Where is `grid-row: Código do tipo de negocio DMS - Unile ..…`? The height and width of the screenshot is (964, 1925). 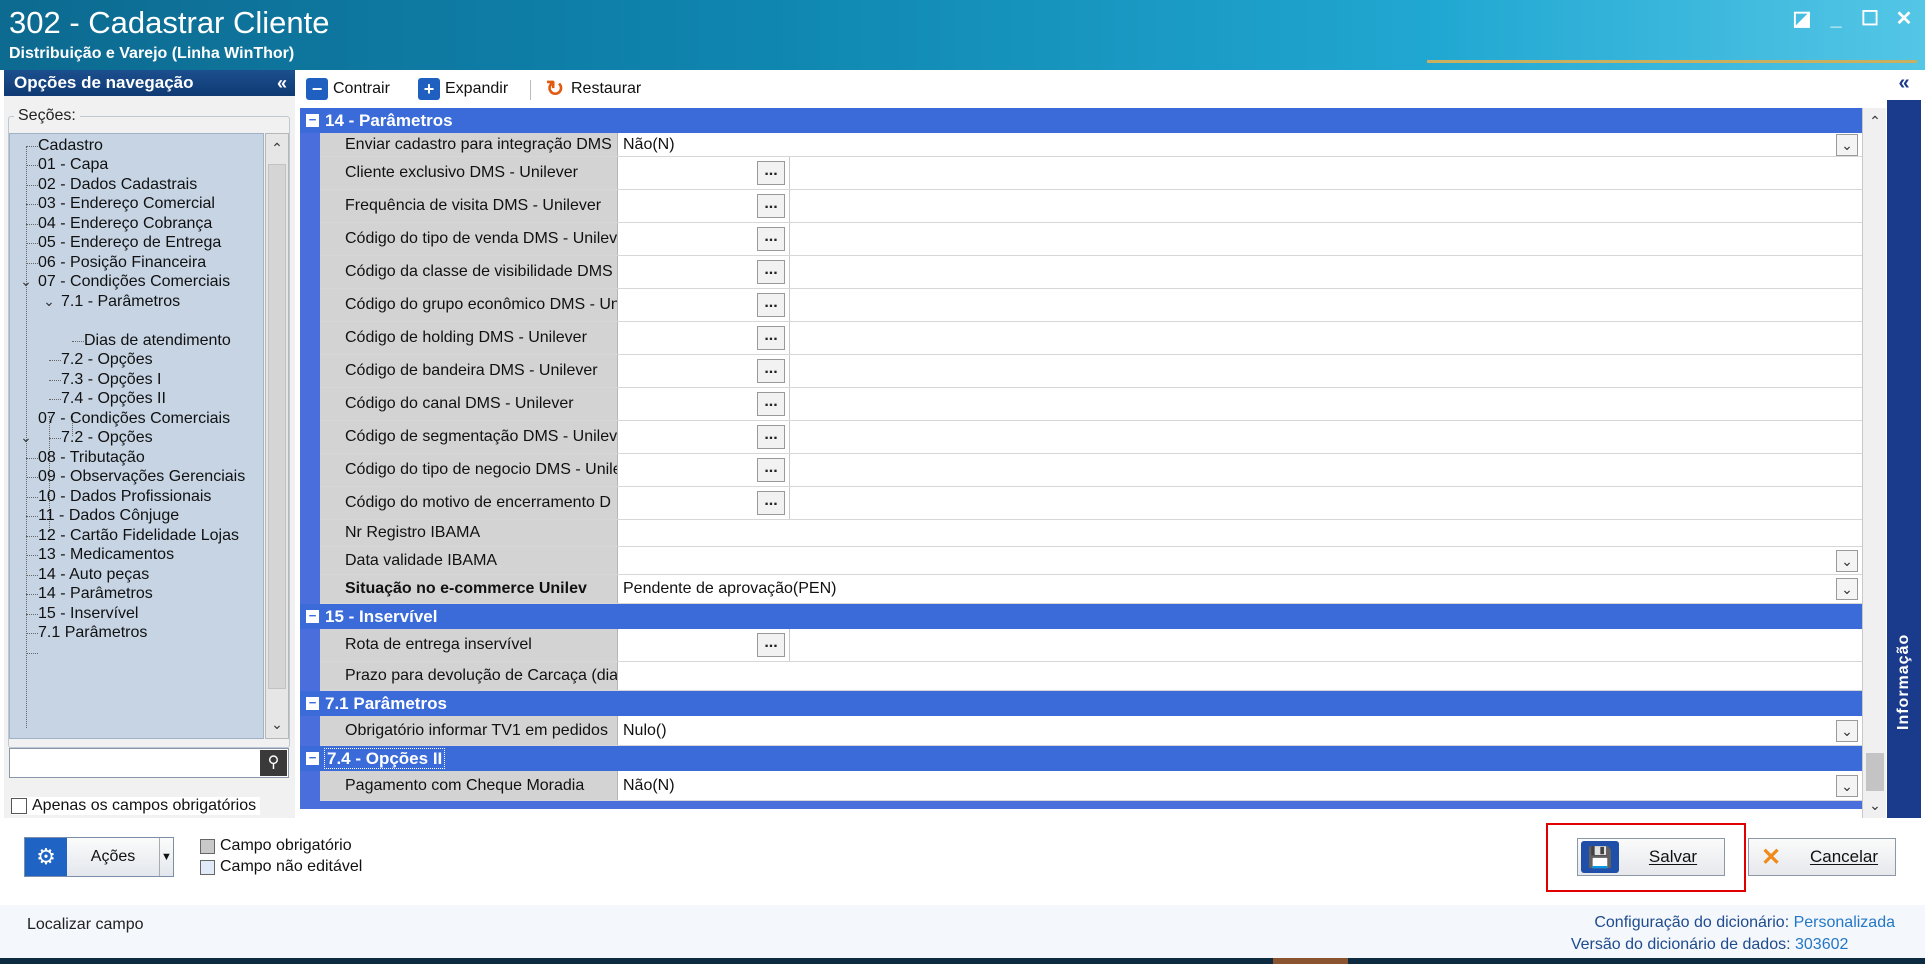 grid-row: Código do tipo de negocio DMS - Unile ..… is located at coordinates (1091, 470).